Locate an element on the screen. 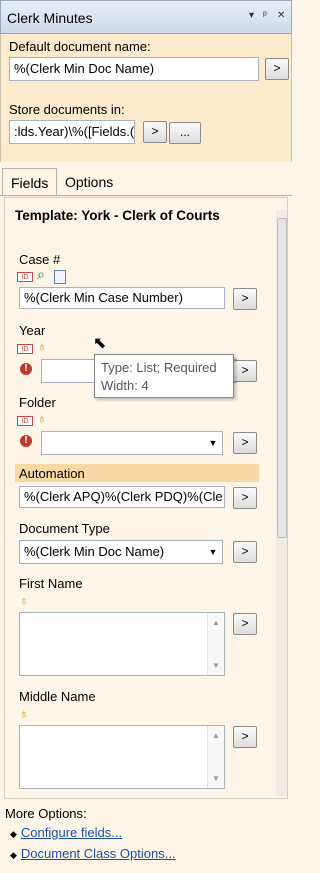 The height and width of the screenshot is (873, 320). document-type-button: > is located at coordinates (245, 552).